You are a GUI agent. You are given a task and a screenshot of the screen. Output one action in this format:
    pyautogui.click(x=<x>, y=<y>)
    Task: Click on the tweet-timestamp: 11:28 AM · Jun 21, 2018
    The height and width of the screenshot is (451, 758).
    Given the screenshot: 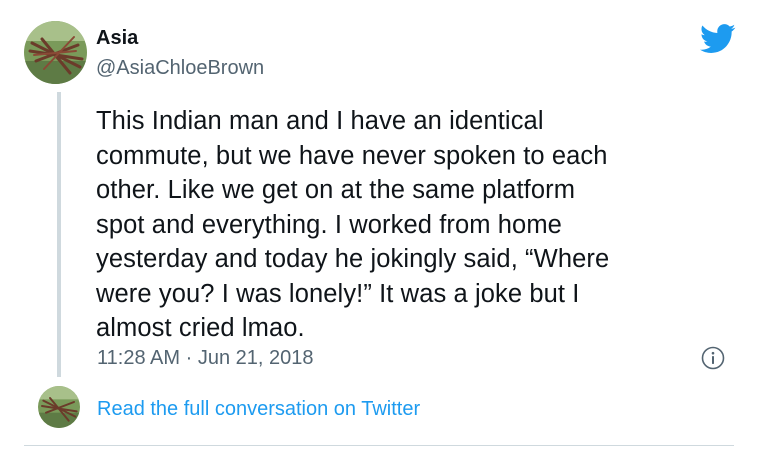 What is the action you would take?
    pyautogui.click(x=205, y=358)
    